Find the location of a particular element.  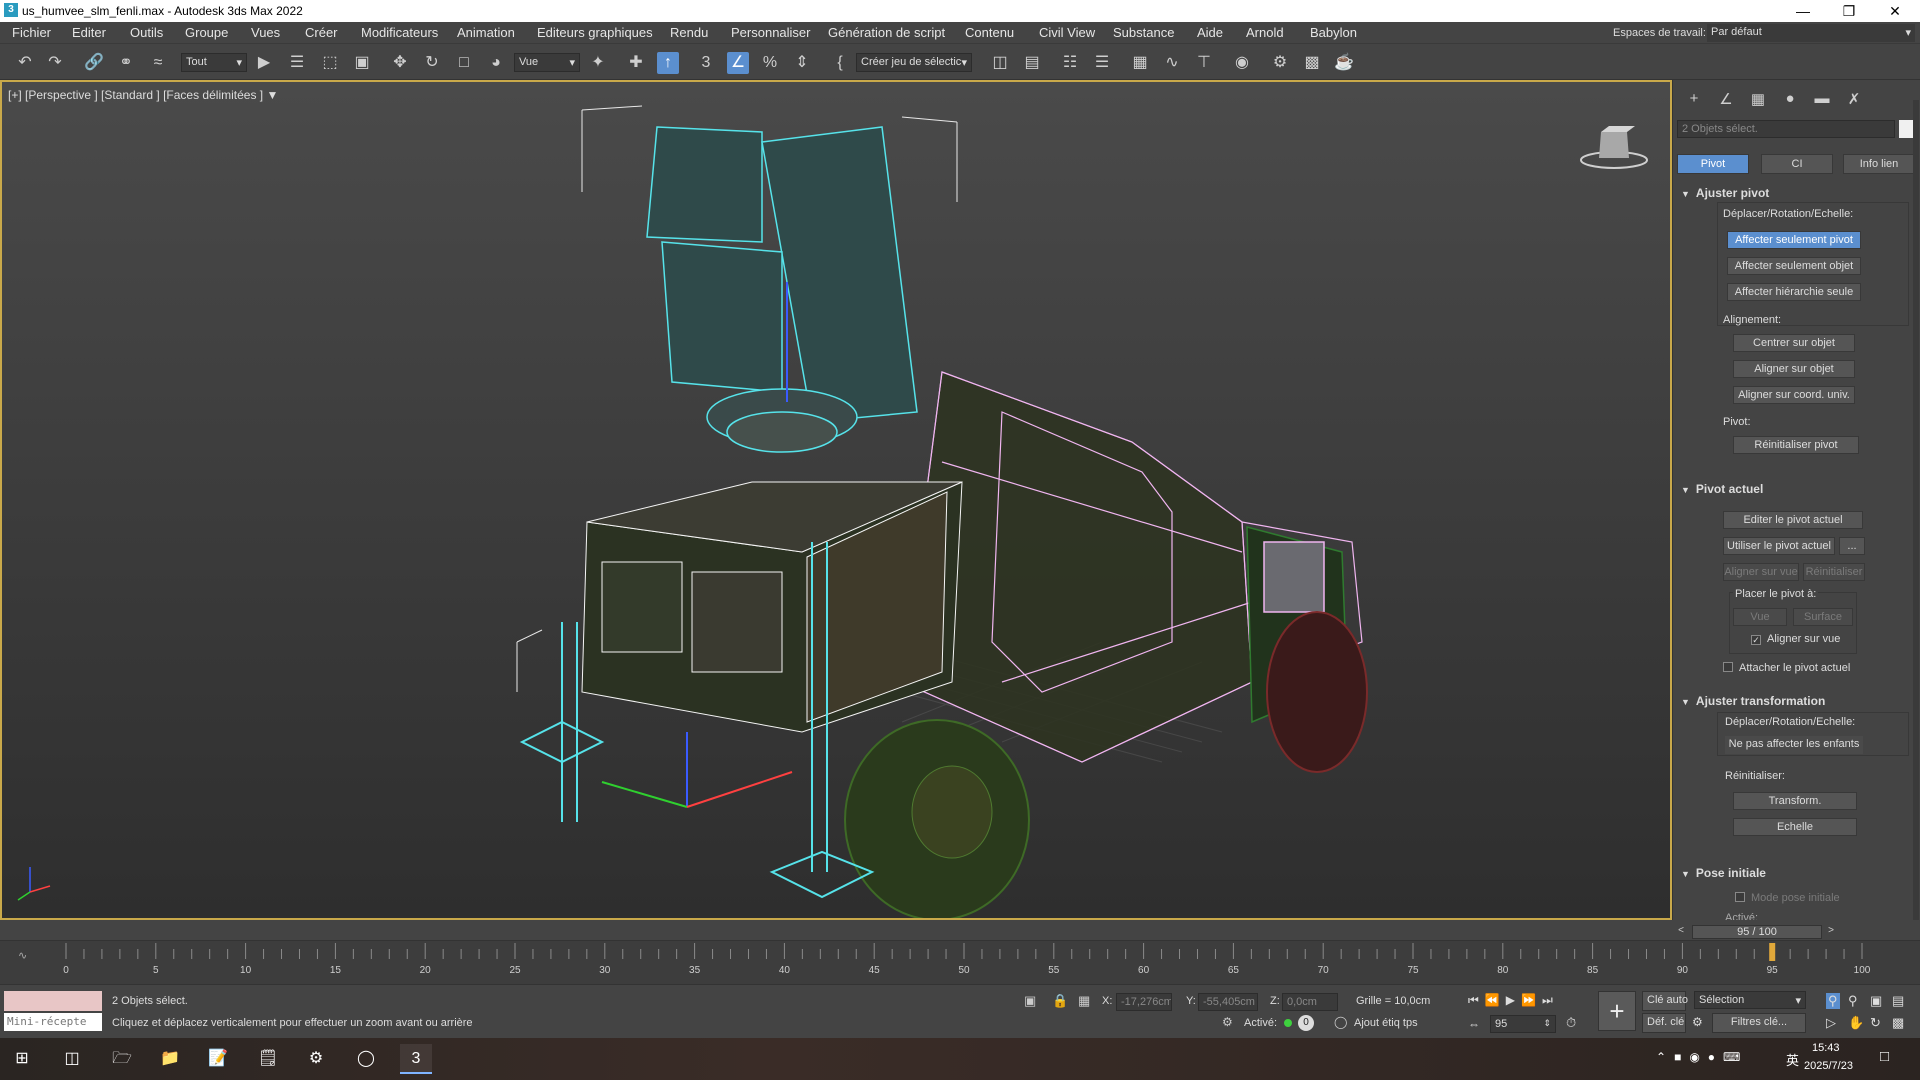

menu-fichier: Fichier is located at coordinates (31, 32).